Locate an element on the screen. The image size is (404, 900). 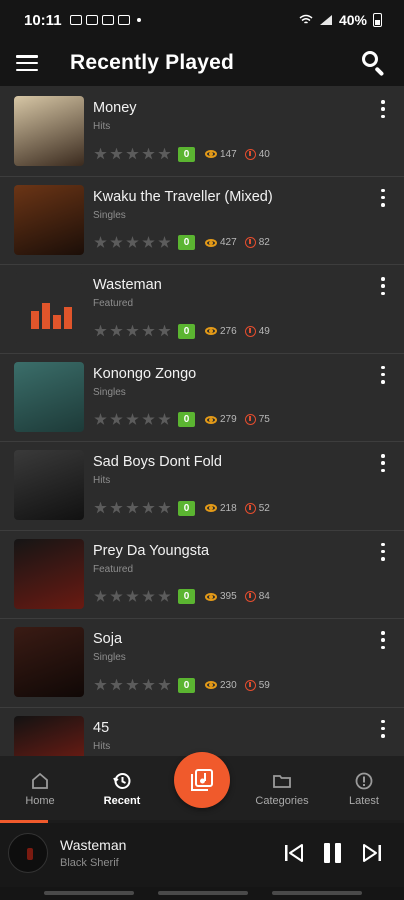
track-row: 45 Hits 0 is located at coordinates (202, 732).